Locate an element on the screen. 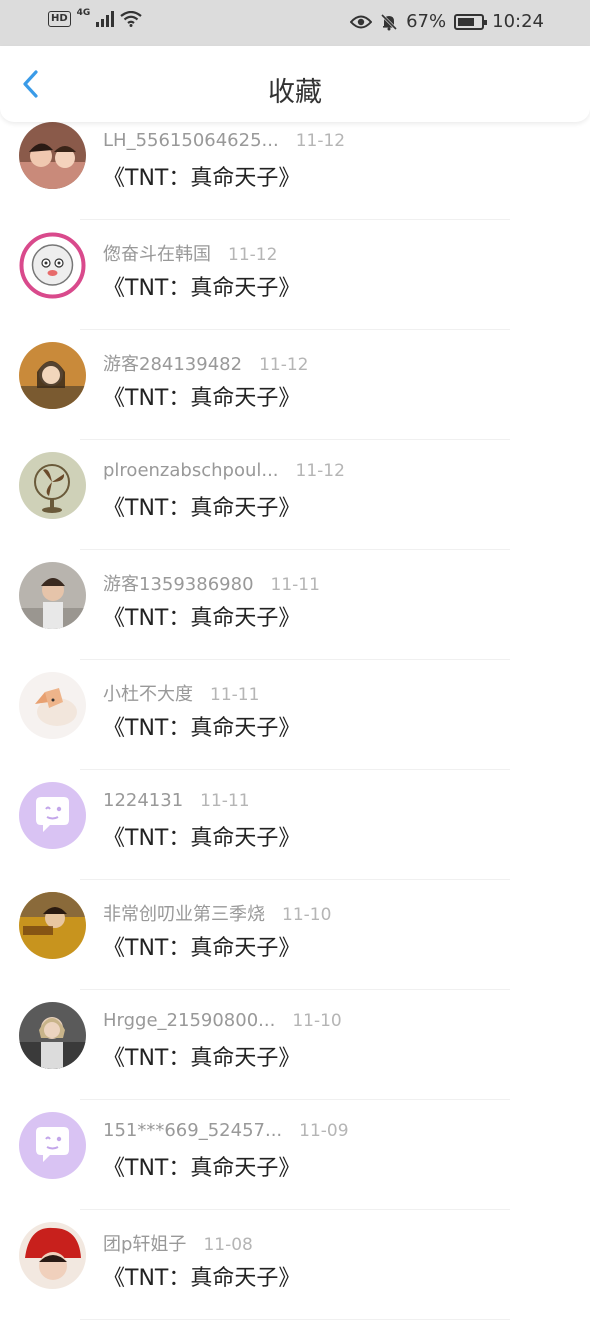 This screenshot has height=1320, width=590. list-item: Hrgge_21590800... 11-10 《TNT：真命天子》 is located at coordinates (295, 1045).